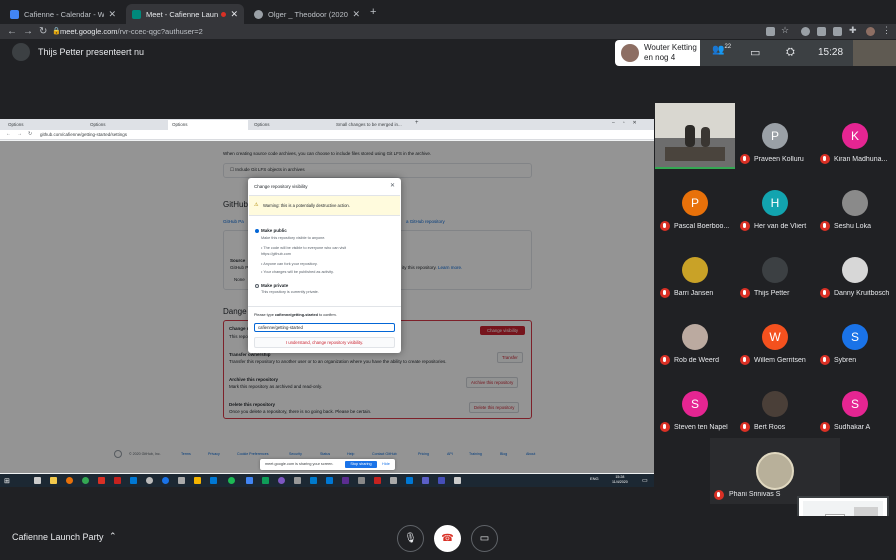 The width and height of the screenshot is (896, 560). Describe the element at coordinates (257, 231) in the screenshot. I see `make-public-radio` at that location.